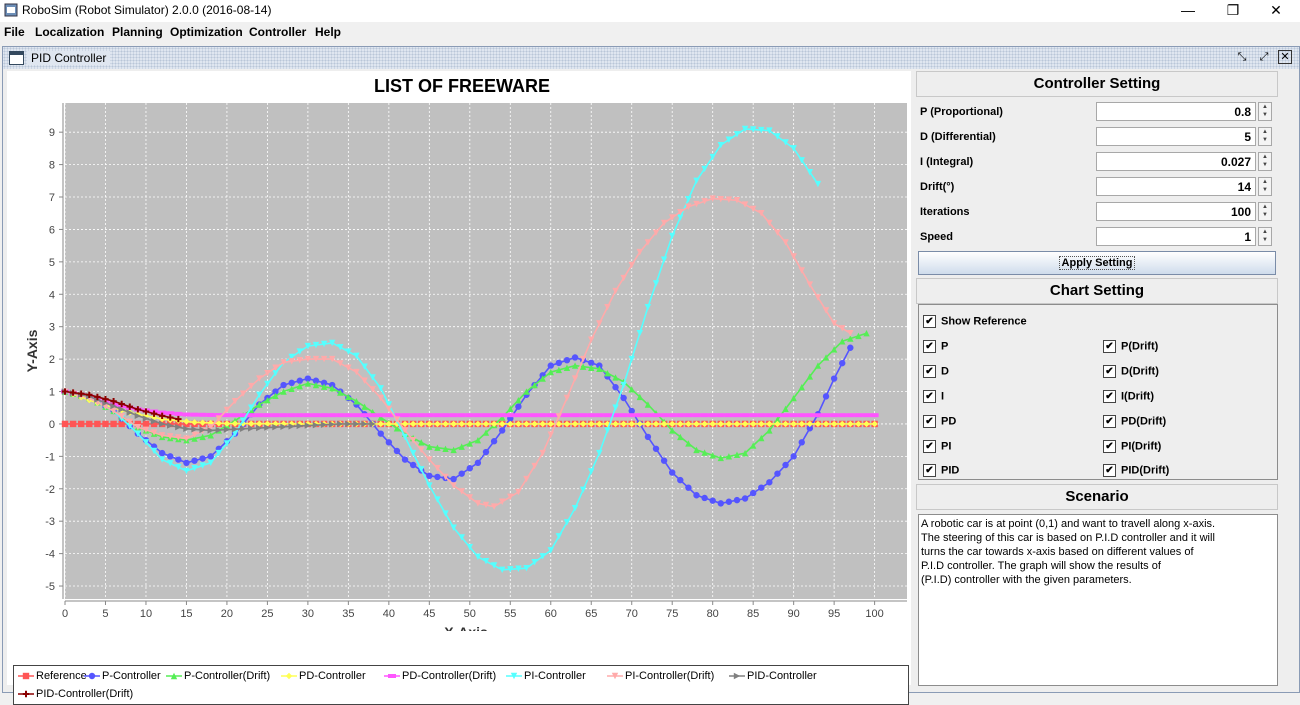 Image resolution: width=1300 pixels, height=705 pixels. I want to click on drift-spinner: ▲ ▼, so click(1265, 186).